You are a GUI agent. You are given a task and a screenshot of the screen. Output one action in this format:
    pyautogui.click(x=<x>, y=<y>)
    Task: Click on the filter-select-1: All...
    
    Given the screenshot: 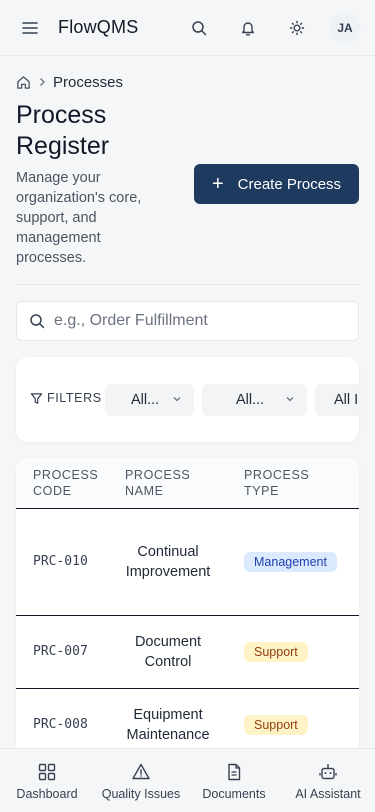 What is the action you would take?
    pyautogui.click(x=149, y=400)
    